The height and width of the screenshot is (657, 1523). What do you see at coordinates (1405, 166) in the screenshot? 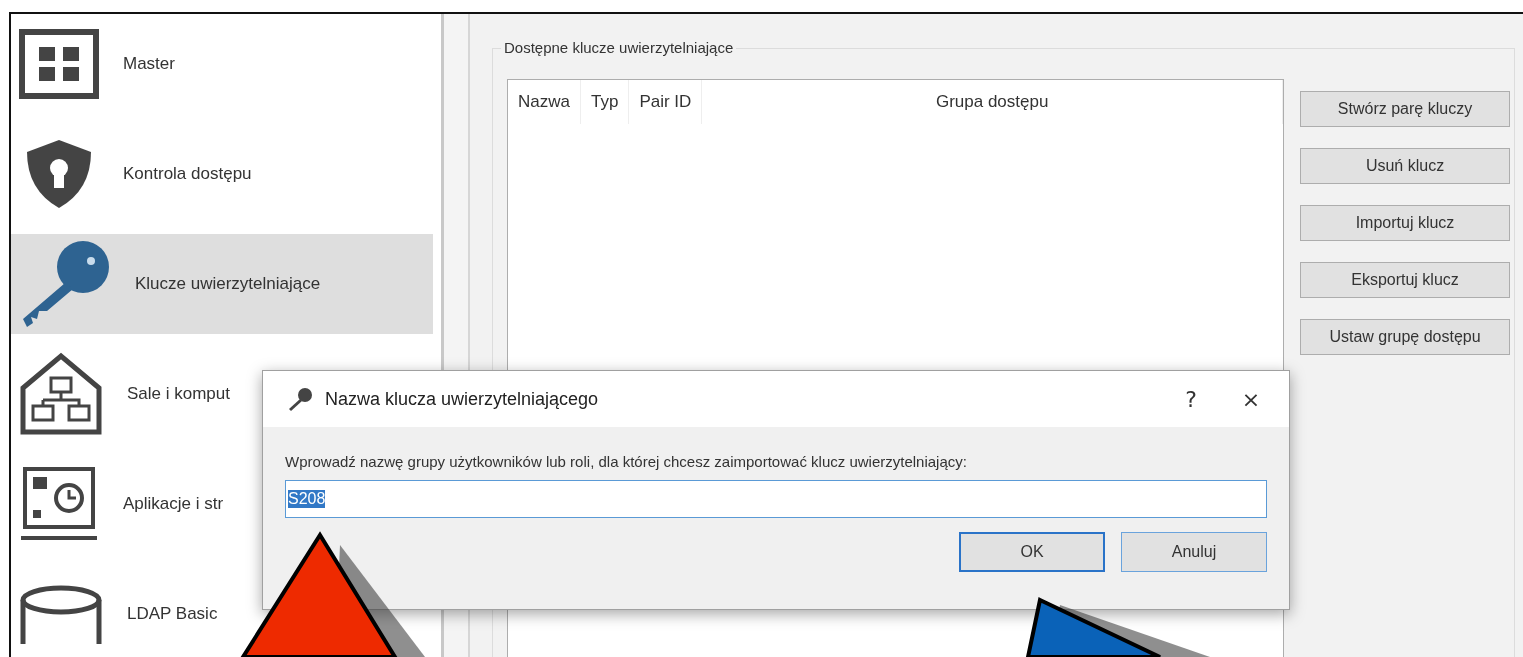
I see `action-button: Usuń klucz` at bounding box center [1405, 166].